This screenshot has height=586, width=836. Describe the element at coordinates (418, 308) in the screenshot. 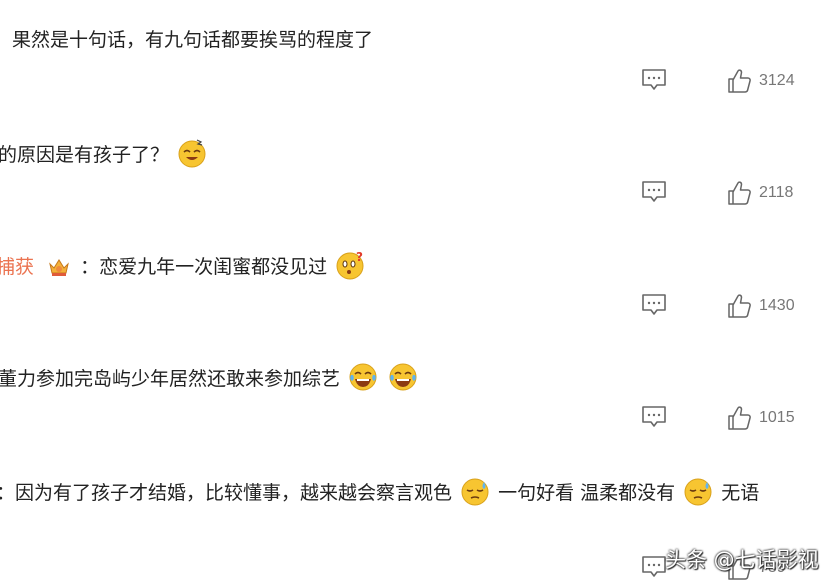

I see `comment-actions: 1430` at that location.